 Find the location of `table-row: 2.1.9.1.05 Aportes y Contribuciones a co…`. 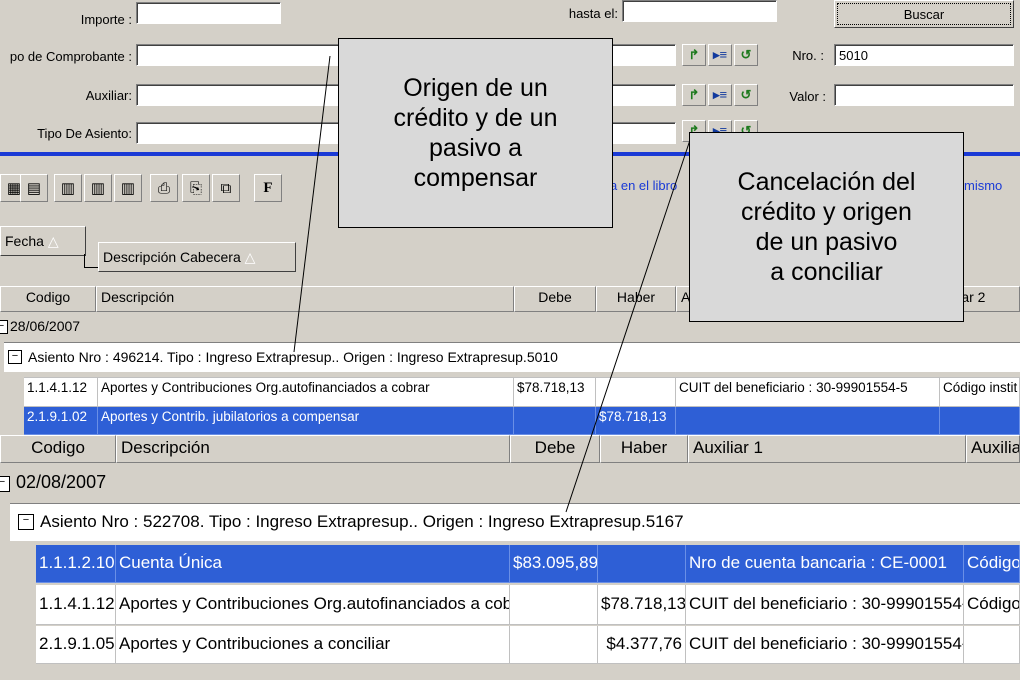

table-row: 2.1.9.1.05 Aportes y Contribuciones a co… is located at coordinates (528, 645).